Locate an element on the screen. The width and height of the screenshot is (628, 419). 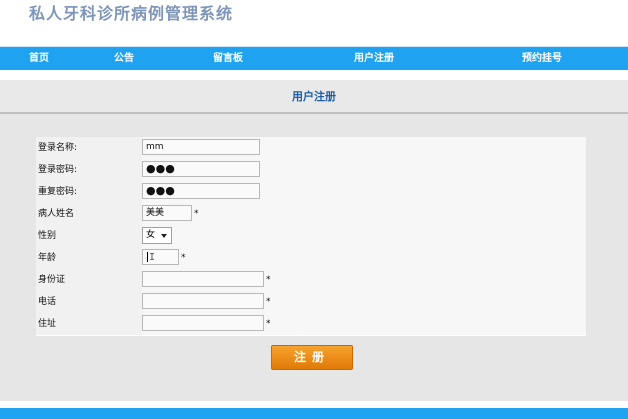
idcard-input is located at coordinates (203, 279).